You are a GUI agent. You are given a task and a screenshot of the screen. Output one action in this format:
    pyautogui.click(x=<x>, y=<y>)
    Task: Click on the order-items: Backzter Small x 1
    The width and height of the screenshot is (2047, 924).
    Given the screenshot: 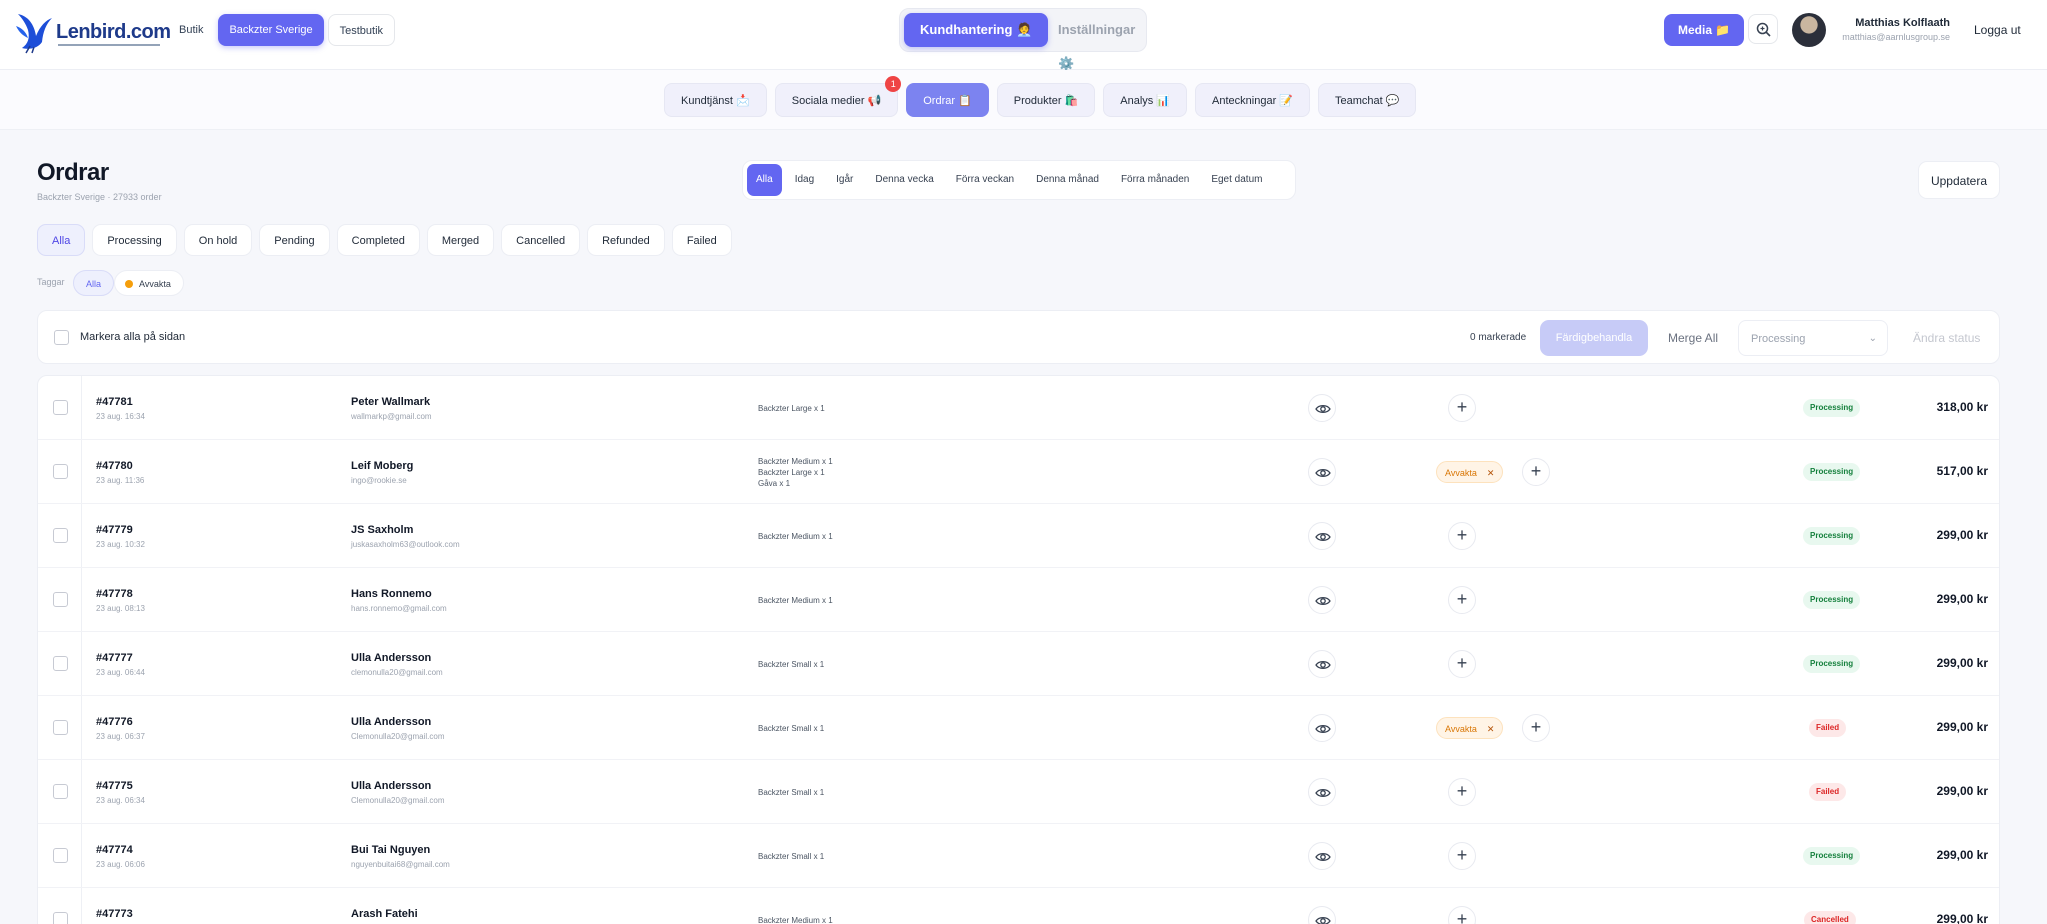 What is the action you would take?
    pyautogui.click(x=791, y=792)
    